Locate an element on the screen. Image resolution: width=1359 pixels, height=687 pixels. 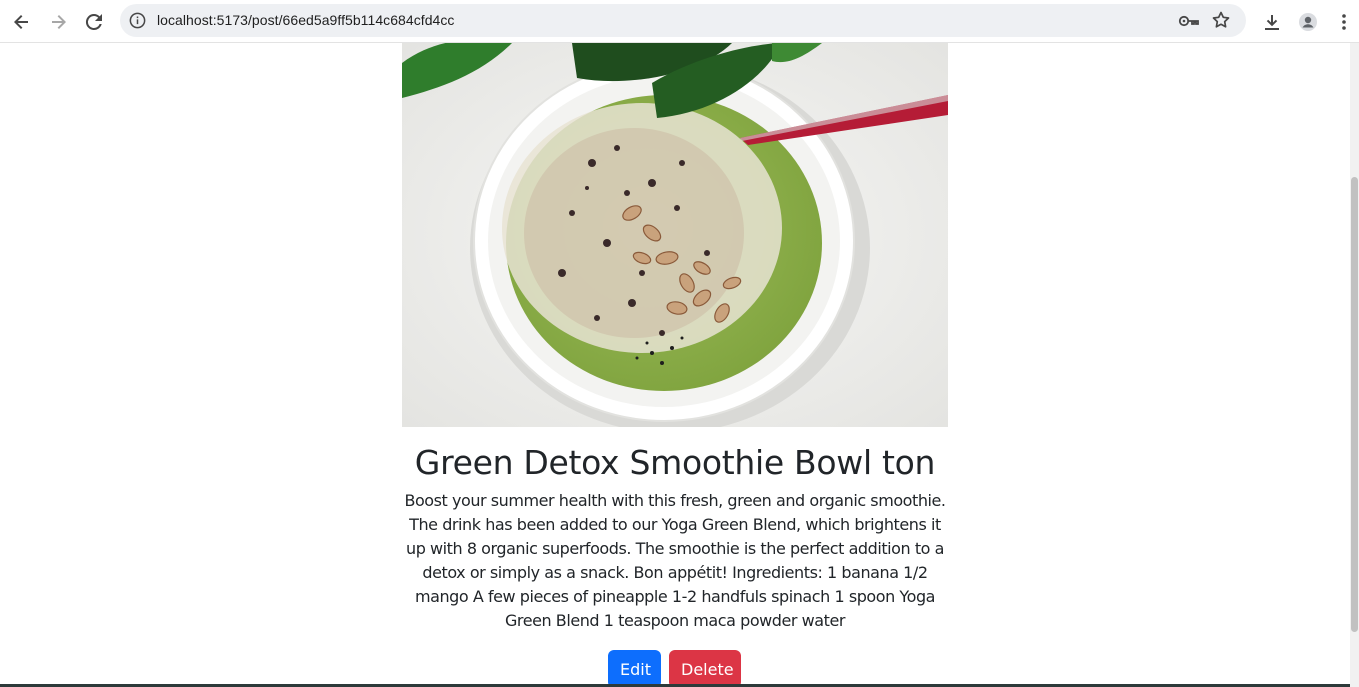
scrollbar-thumb is located at coordinates (1354, 404).